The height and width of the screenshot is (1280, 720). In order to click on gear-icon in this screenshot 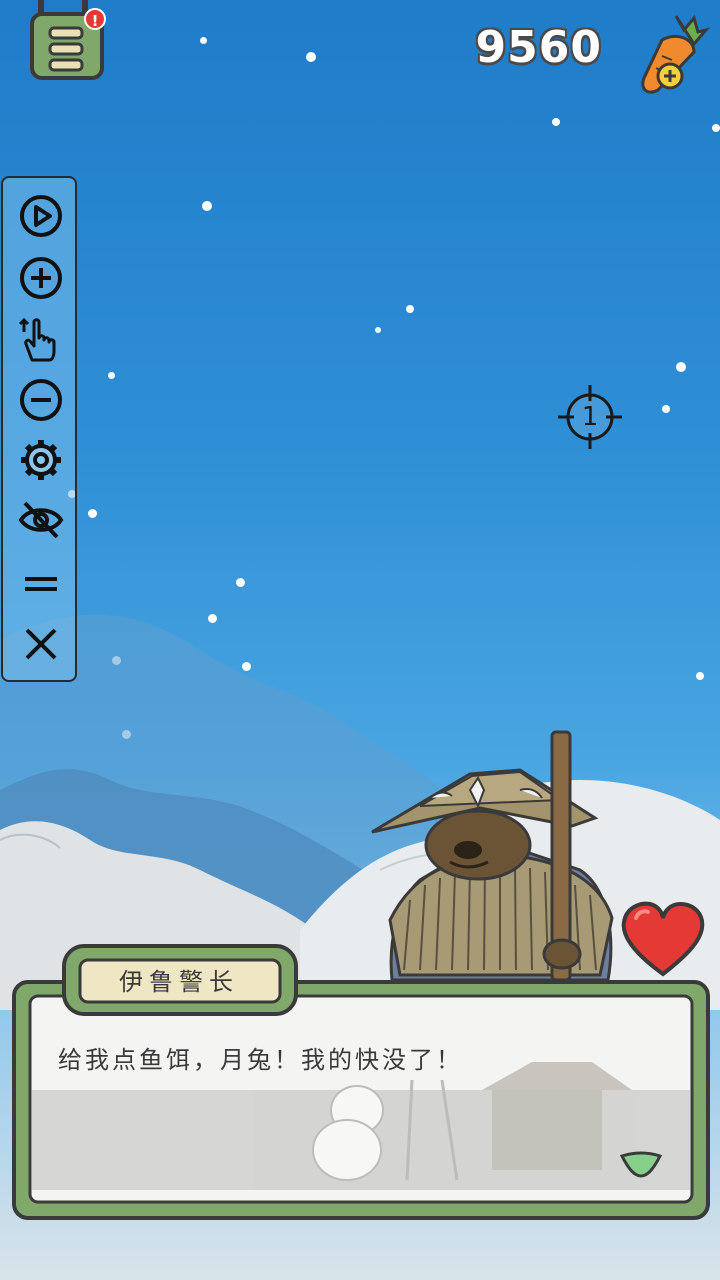, I will do `click(41, 460)`.